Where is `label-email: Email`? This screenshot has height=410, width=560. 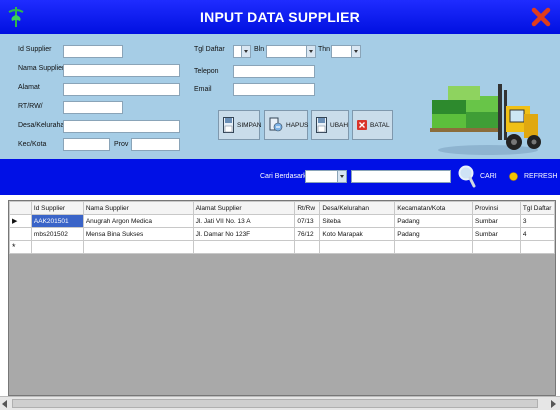 label-email: Email is located at coordinates (203, 89).